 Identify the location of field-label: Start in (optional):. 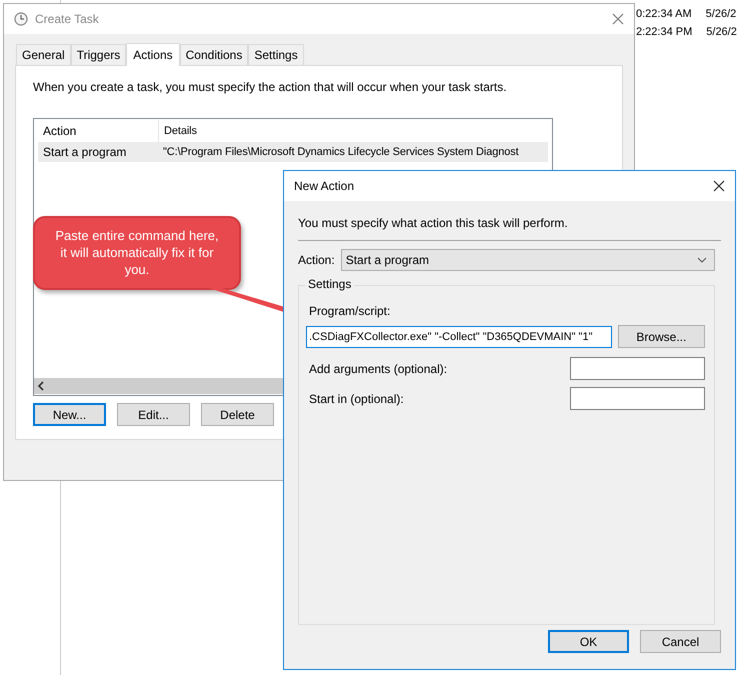
(356, 399).